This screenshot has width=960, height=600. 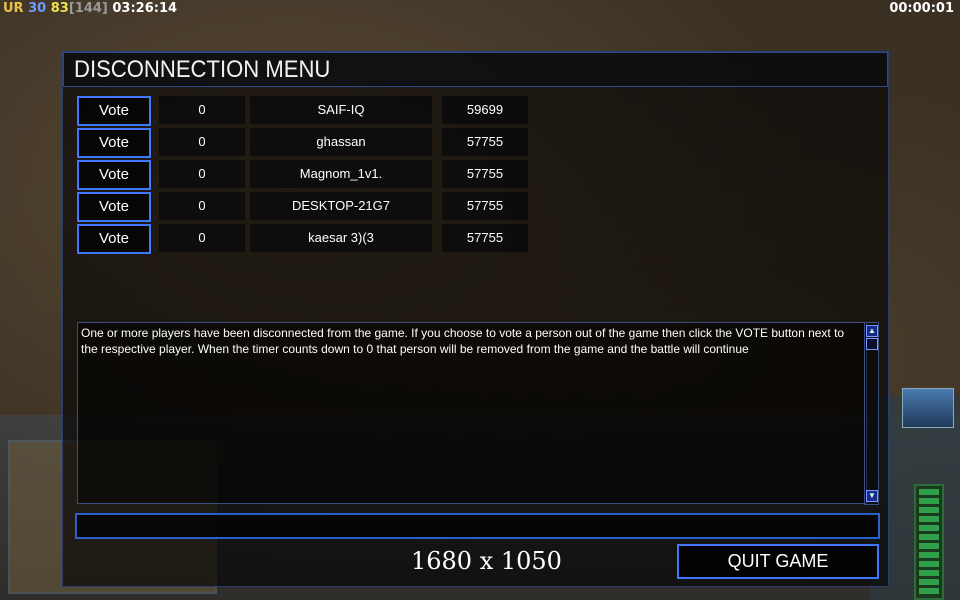 I want to click on player-name: Magnom_1v1., so click(x=341, y=174).